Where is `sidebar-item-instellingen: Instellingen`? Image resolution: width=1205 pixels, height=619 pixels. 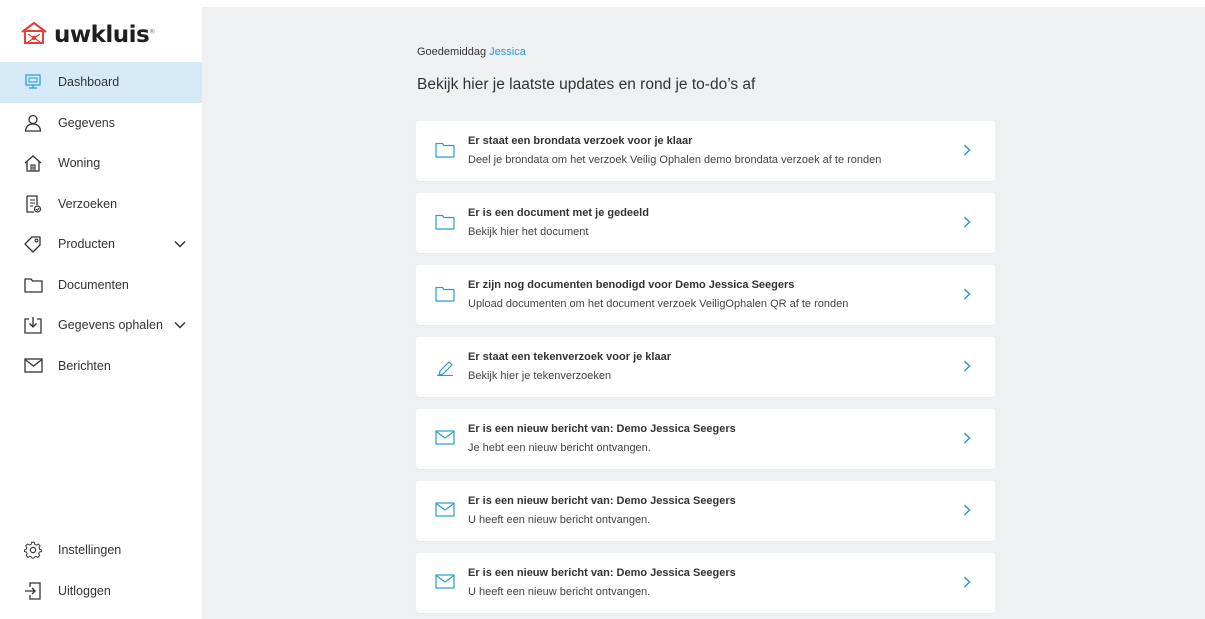 sidebar-item-instellingen: Instellingen is located at coordinates (101, 550).